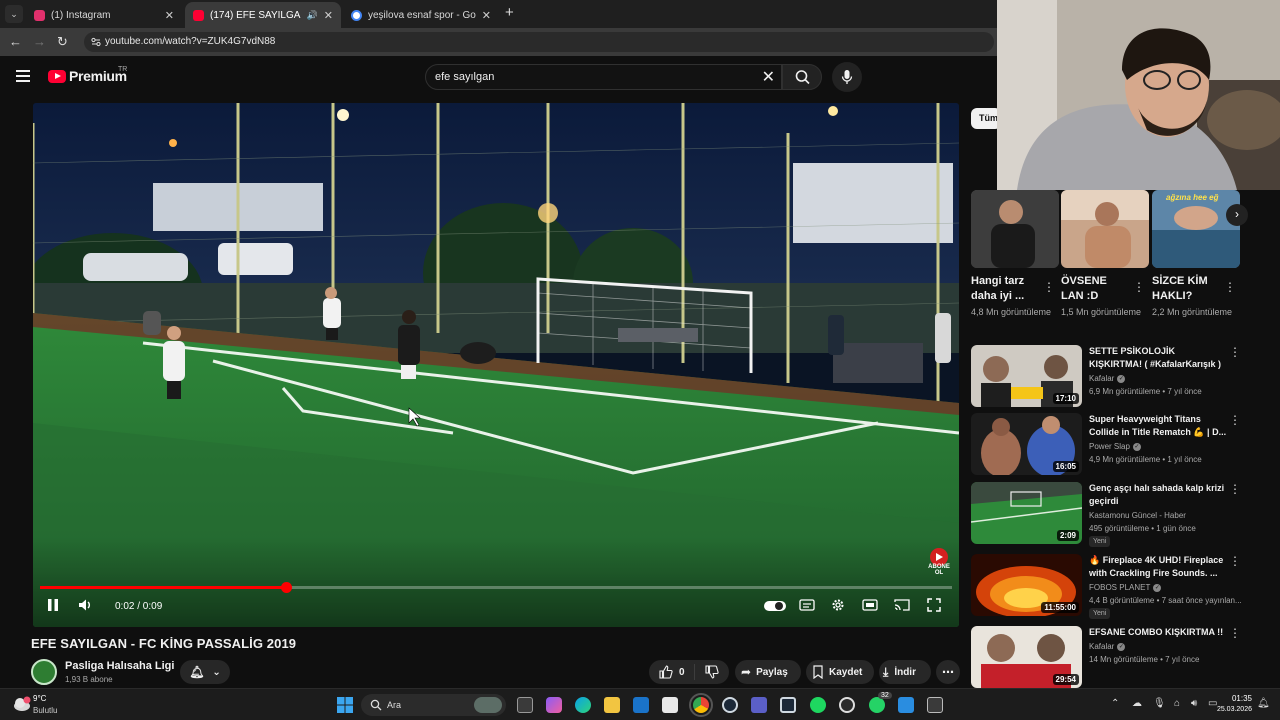  What do you see at coordinates (1159, 495) in the screenshot?
I see `rec-title: Genç aşçı halı sahada kalp krizi geçirdi` at bounding box center [1159, 495].